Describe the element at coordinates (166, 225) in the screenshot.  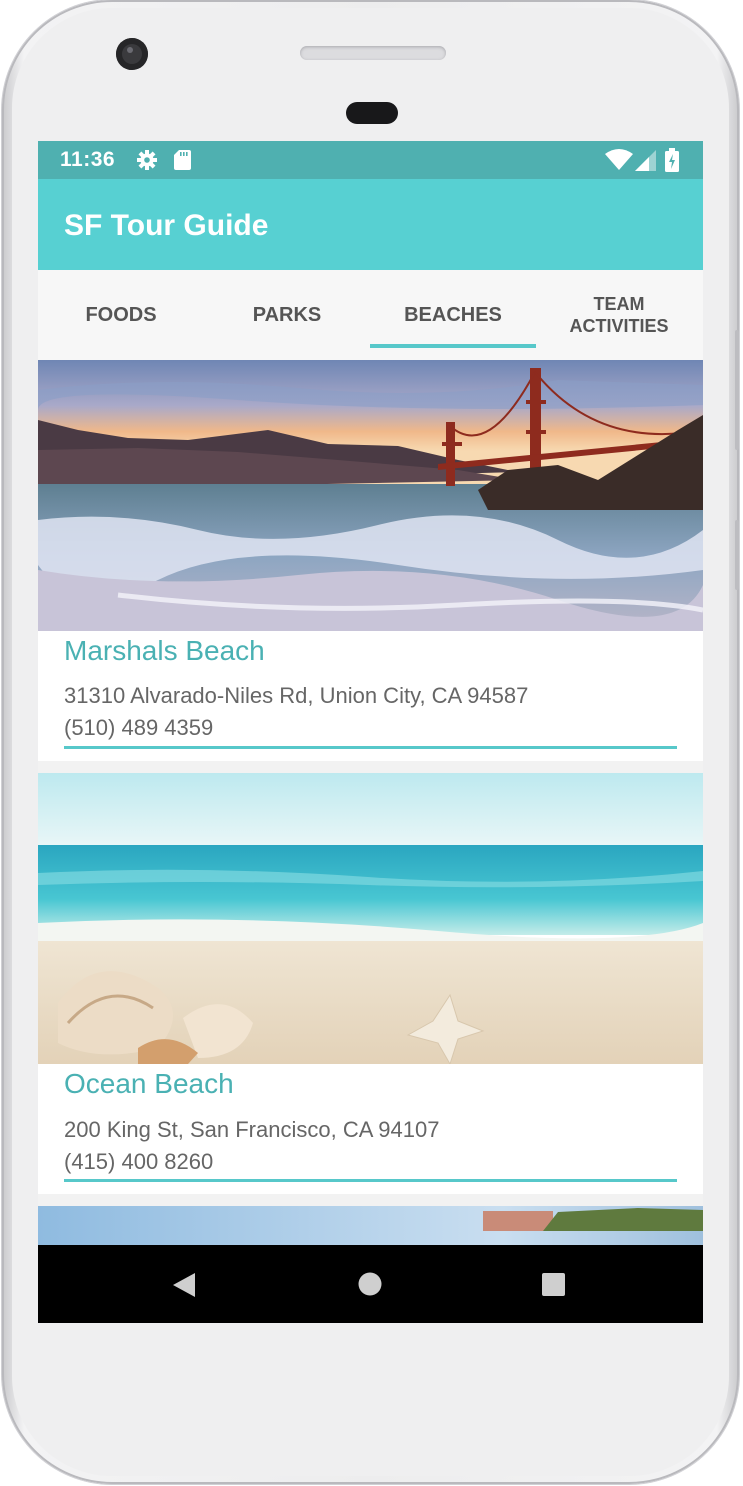
I see `app-title: SF Tour Guide` at that location.